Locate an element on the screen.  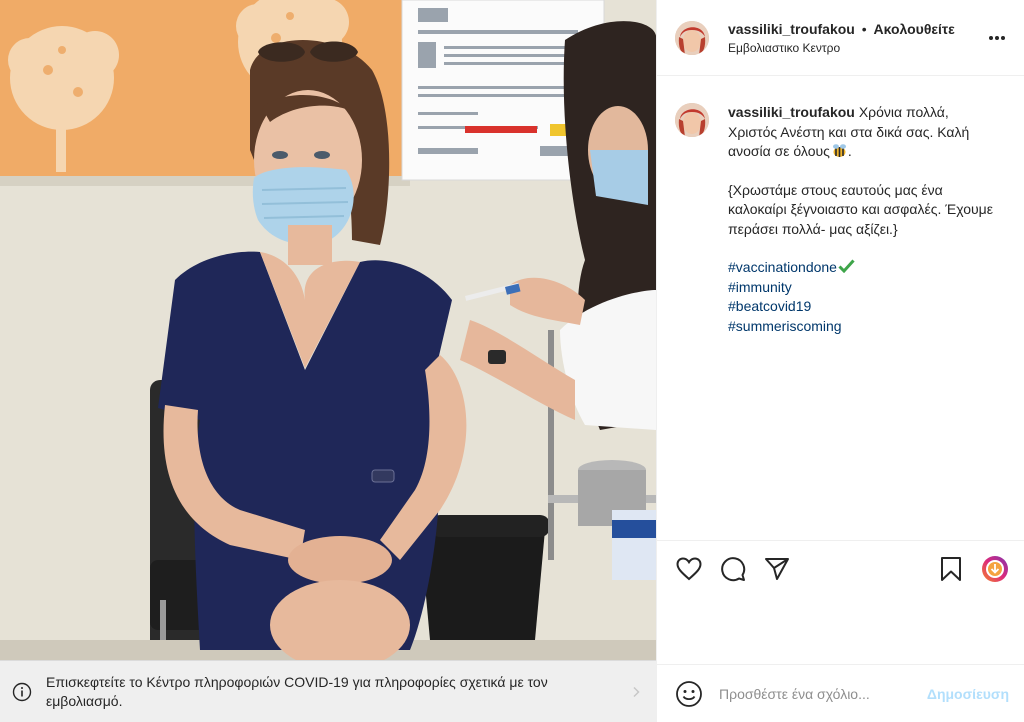
comment-button is located at coordinates (733, 569).